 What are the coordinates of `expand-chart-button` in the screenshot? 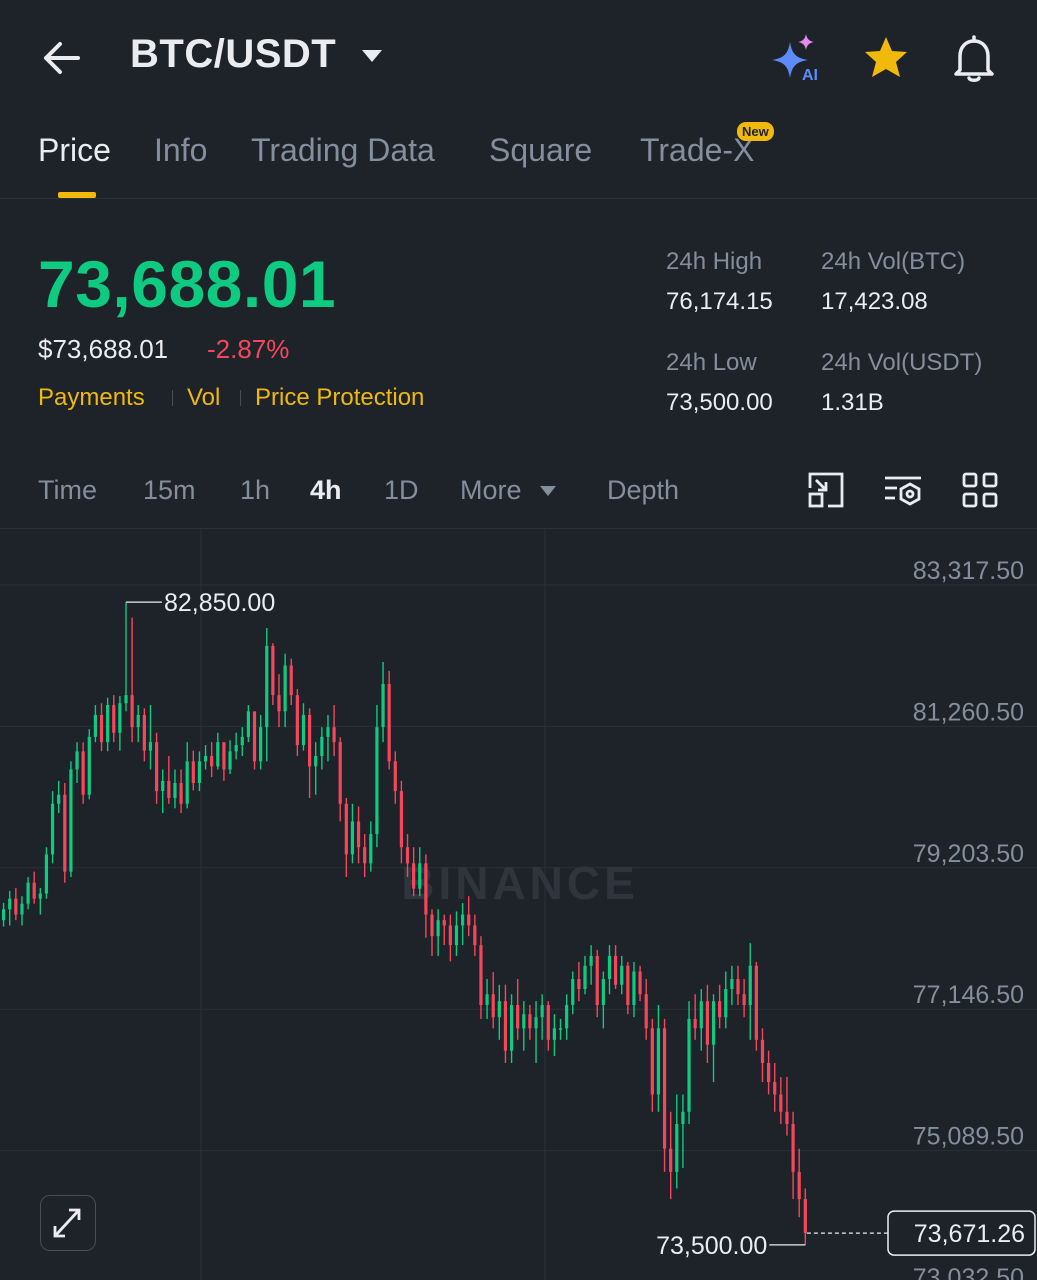 It's located at (68, 1223).